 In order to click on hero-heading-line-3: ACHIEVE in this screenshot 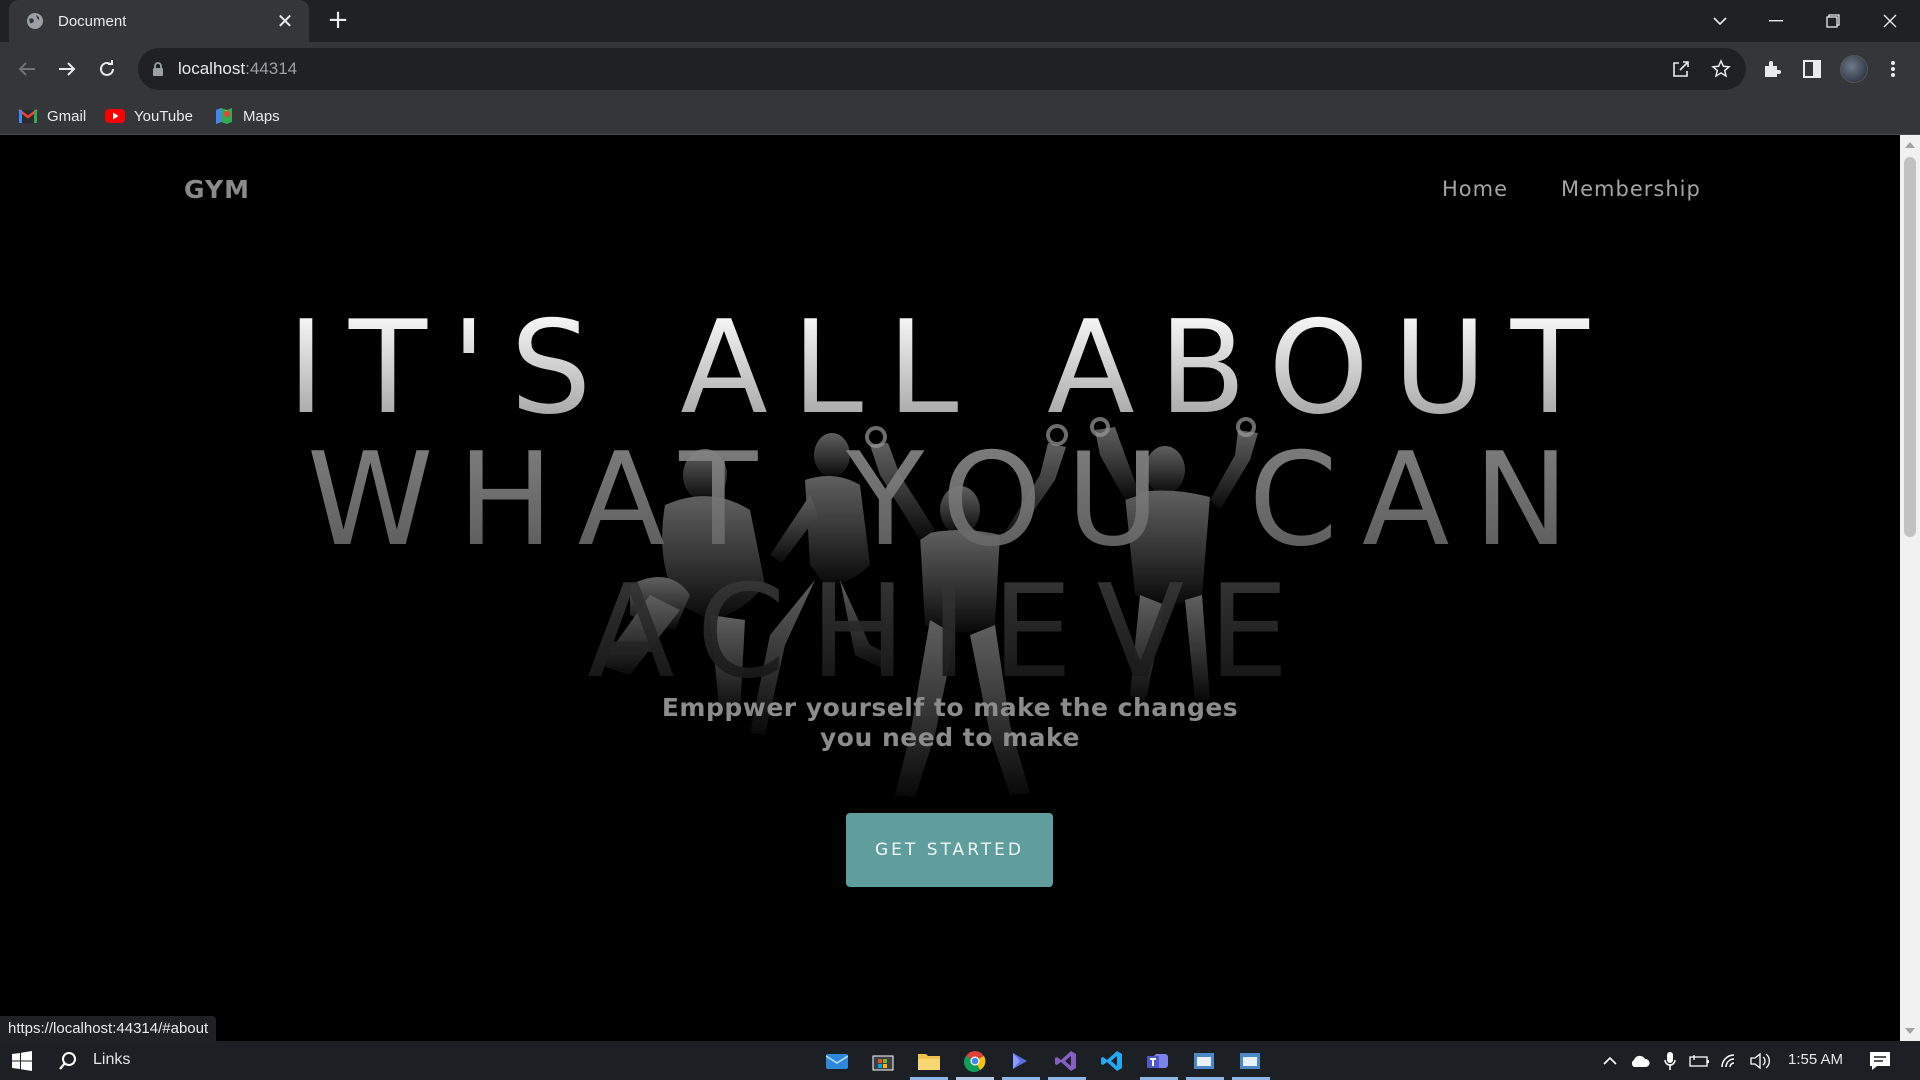, I will do `click(950, 633)`.